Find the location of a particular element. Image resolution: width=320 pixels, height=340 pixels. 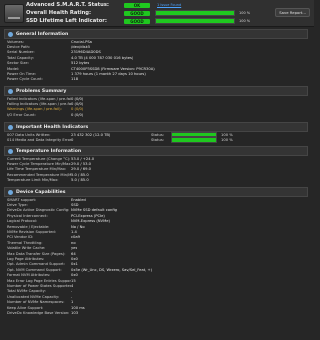

row-label: PCI Vendor ID: is located at coordinates (20, 237).